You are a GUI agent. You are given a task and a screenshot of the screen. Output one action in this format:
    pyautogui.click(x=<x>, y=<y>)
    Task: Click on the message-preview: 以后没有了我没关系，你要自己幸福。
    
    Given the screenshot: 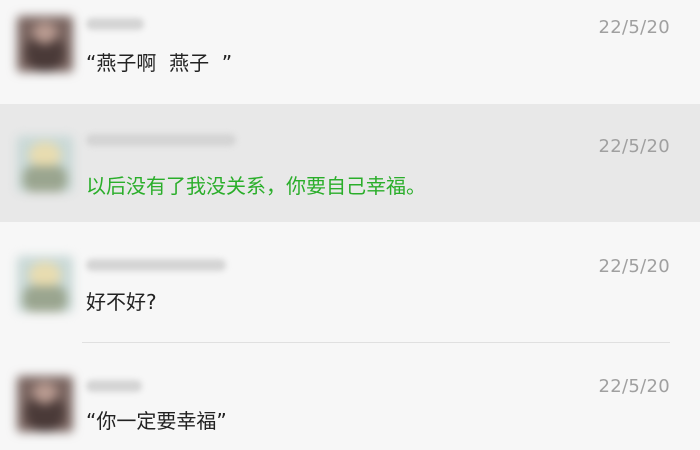 What is the action you would take?
    pyautogui.click(x=256, y=186)
    